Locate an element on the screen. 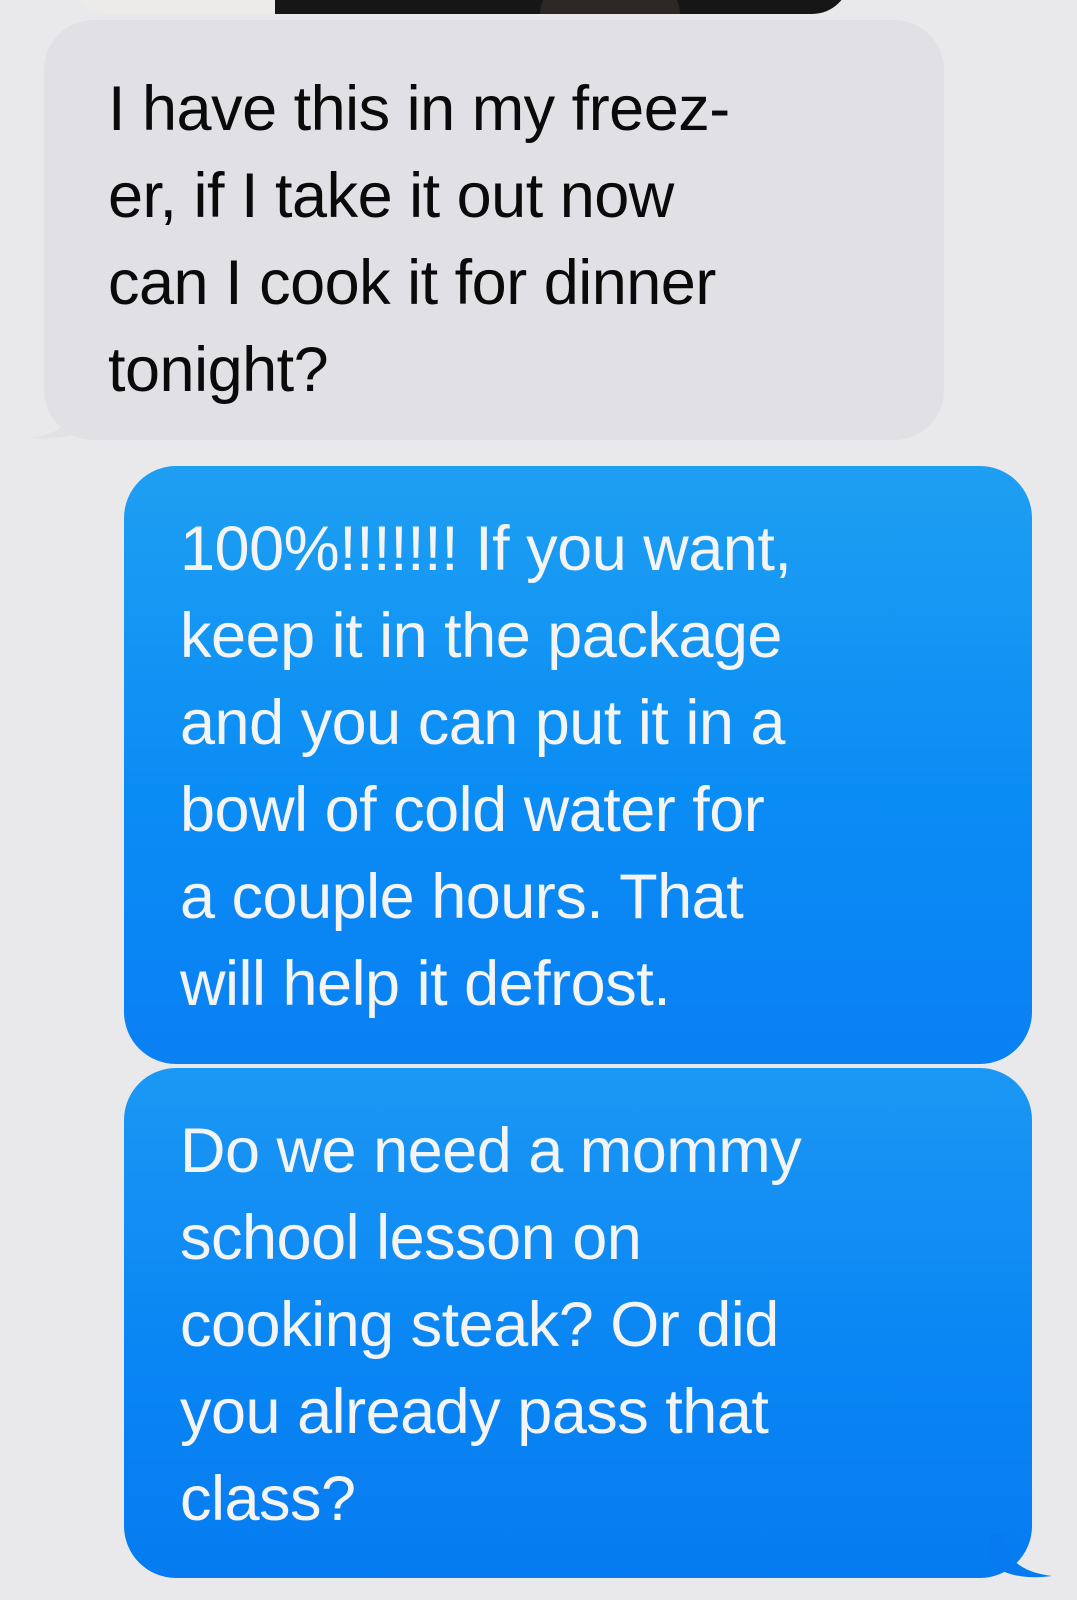 The height and width of the screenshot is (1600, 1077). received-bubble-tail is located at coordinates (60, 419).